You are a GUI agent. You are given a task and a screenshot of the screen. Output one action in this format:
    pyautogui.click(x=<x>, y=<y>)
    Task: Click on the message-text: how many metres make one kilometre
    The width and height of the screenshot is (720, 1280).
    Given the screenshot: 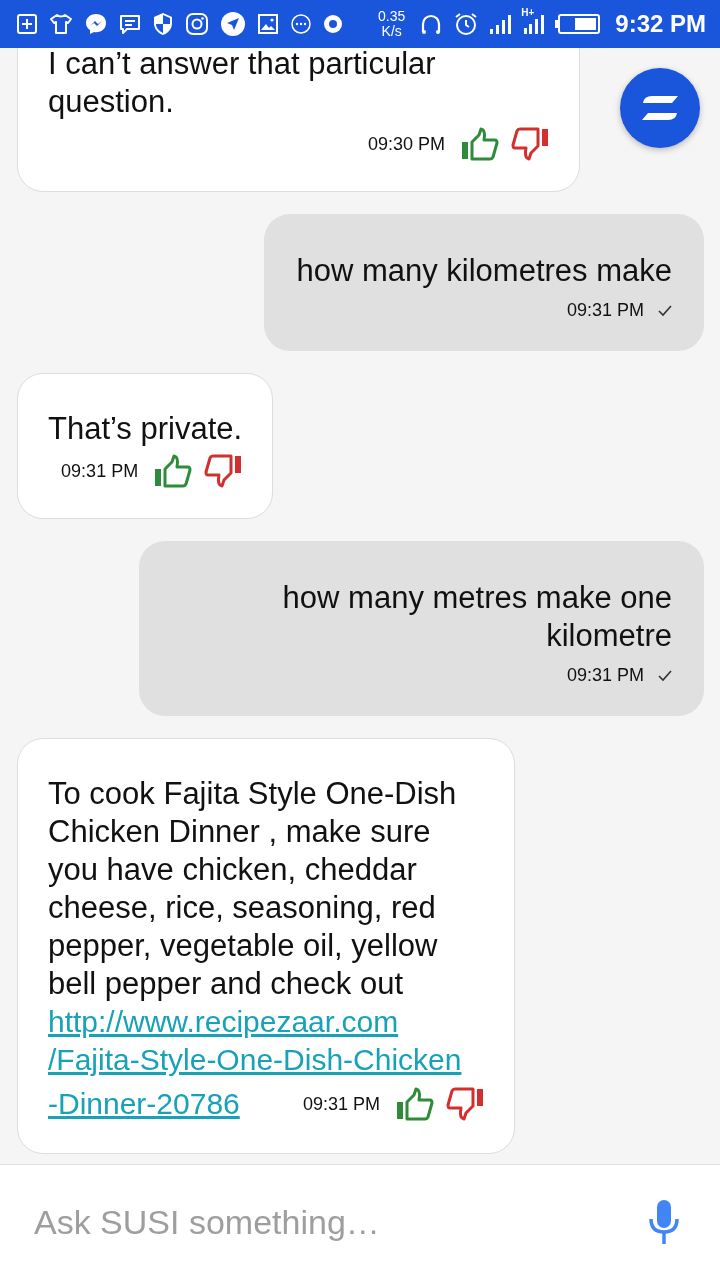 What is the action you would take?
    pyautogui.click(x=476, y=617)
    